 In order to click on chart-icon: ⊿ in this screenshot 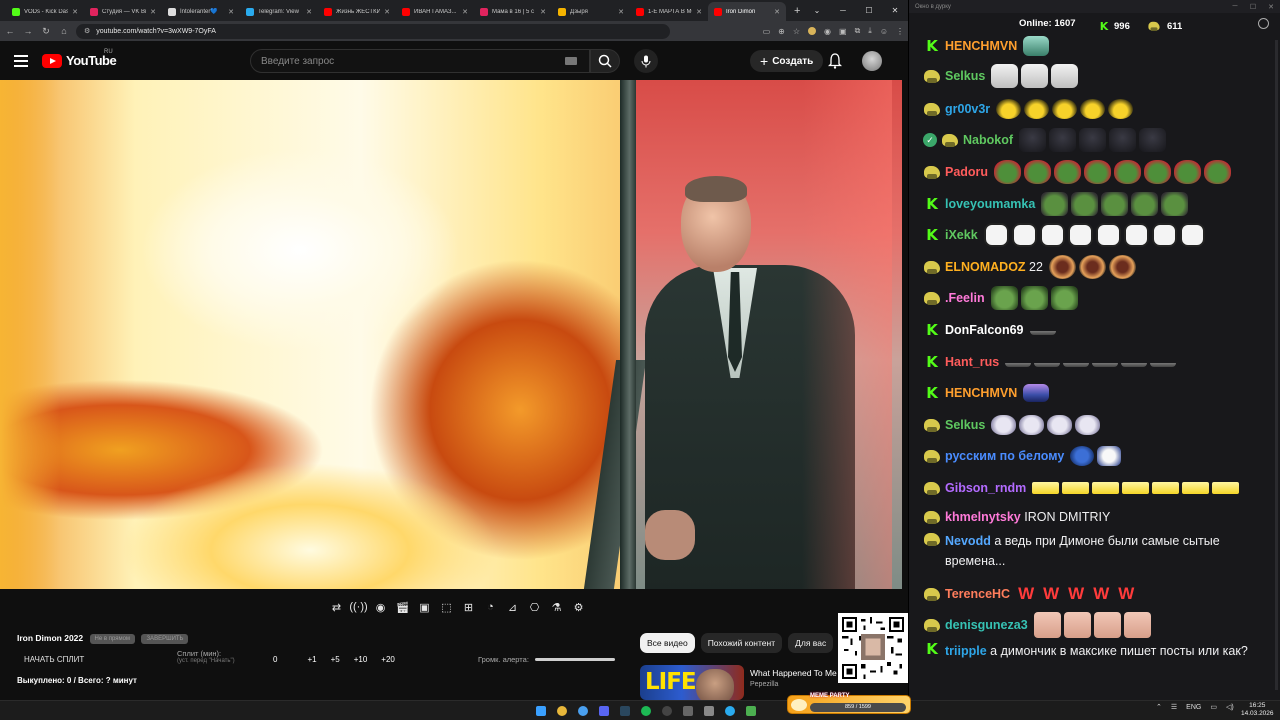, I will do `click(512, 607)`.